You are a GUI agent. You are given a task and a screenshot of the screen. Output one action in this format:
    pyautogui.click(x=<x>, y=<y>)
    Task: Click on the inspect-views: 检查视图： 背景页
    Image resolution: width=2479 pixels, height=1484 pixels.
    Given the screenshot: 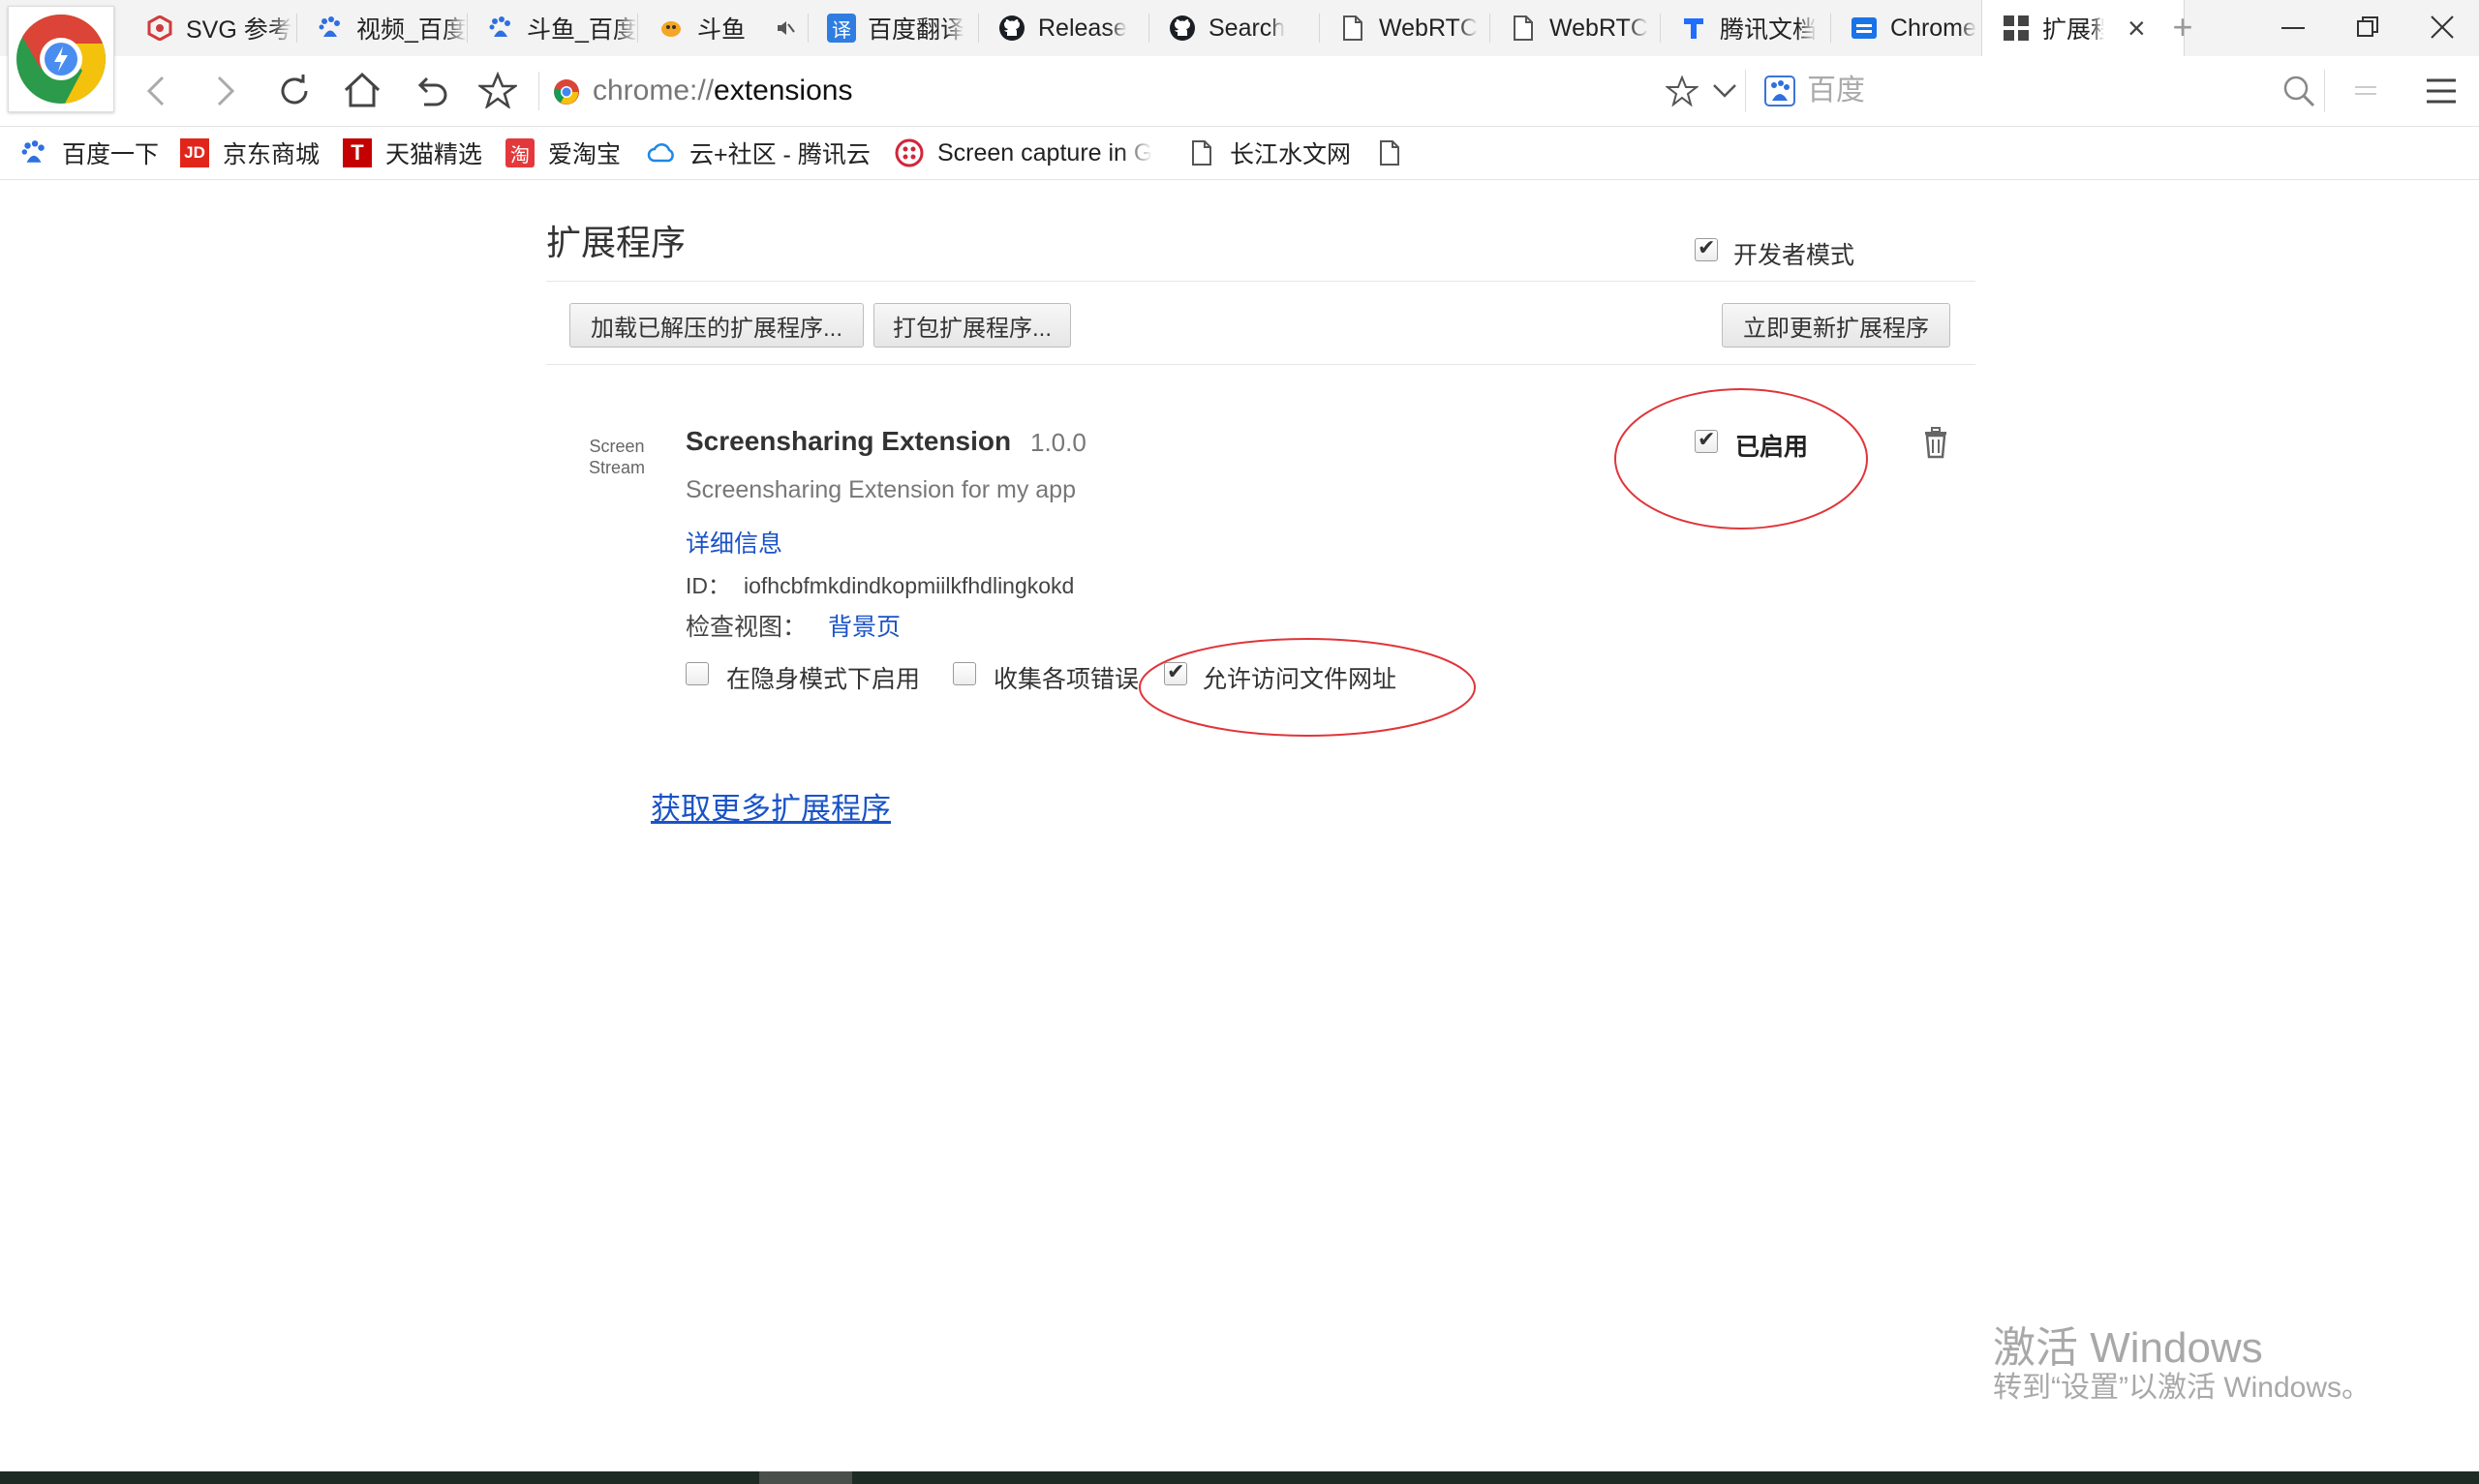 What is the action you would take?
    pyautogui.click(x=793, y=625)
    